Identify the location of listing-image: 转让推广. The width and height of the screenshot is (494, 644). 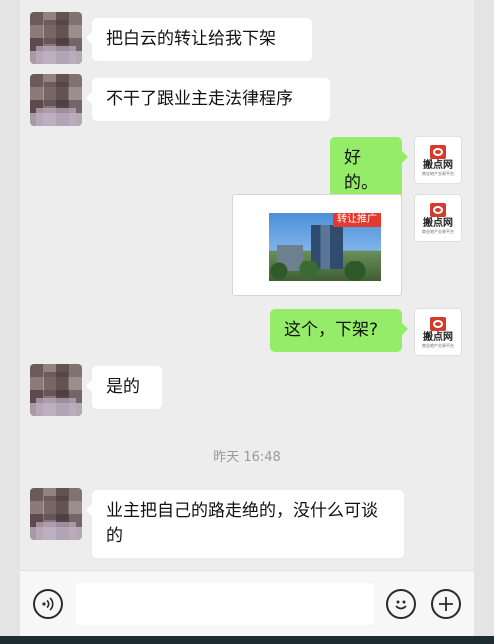
(325, 247).